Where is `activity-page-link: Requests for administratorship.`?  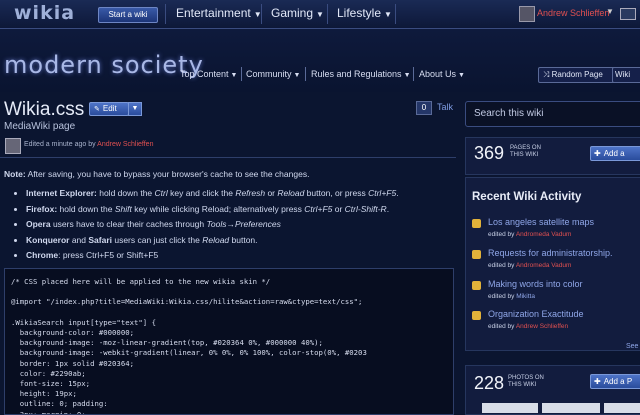
activity-page-link: Requests for administratorship. is located at coordinates (564, 253).